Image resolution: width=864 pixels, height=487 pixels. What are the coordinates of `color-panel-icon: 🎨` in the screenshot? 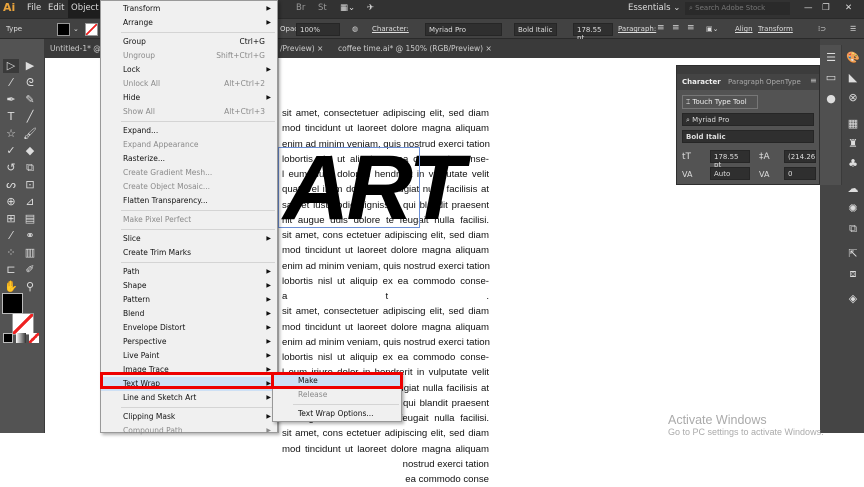 It's located at (853, 59).